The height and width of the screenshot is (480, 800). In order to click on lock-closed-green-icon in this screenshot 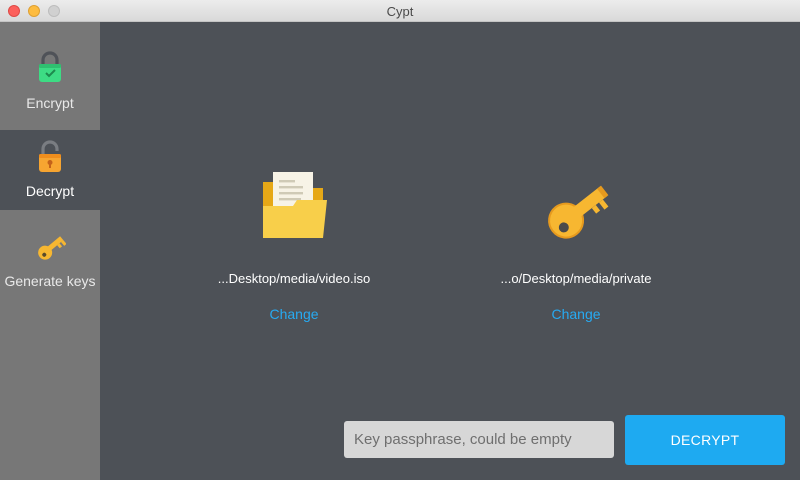, I will do `click(50, 66)`.